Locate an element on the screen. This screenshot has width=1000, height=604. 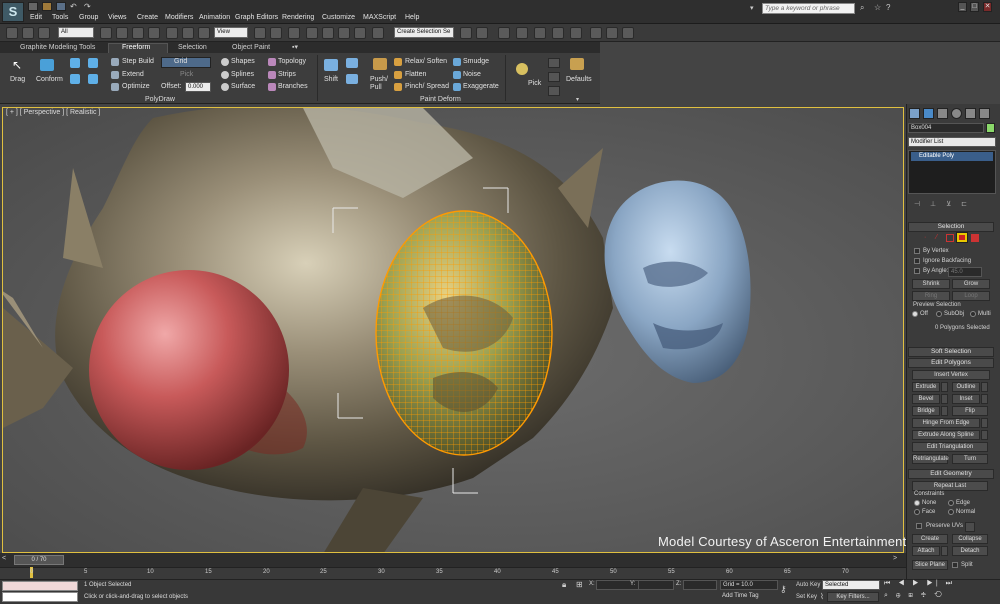
keyboard-shortcut-icon is located at coordinates (294, 33).